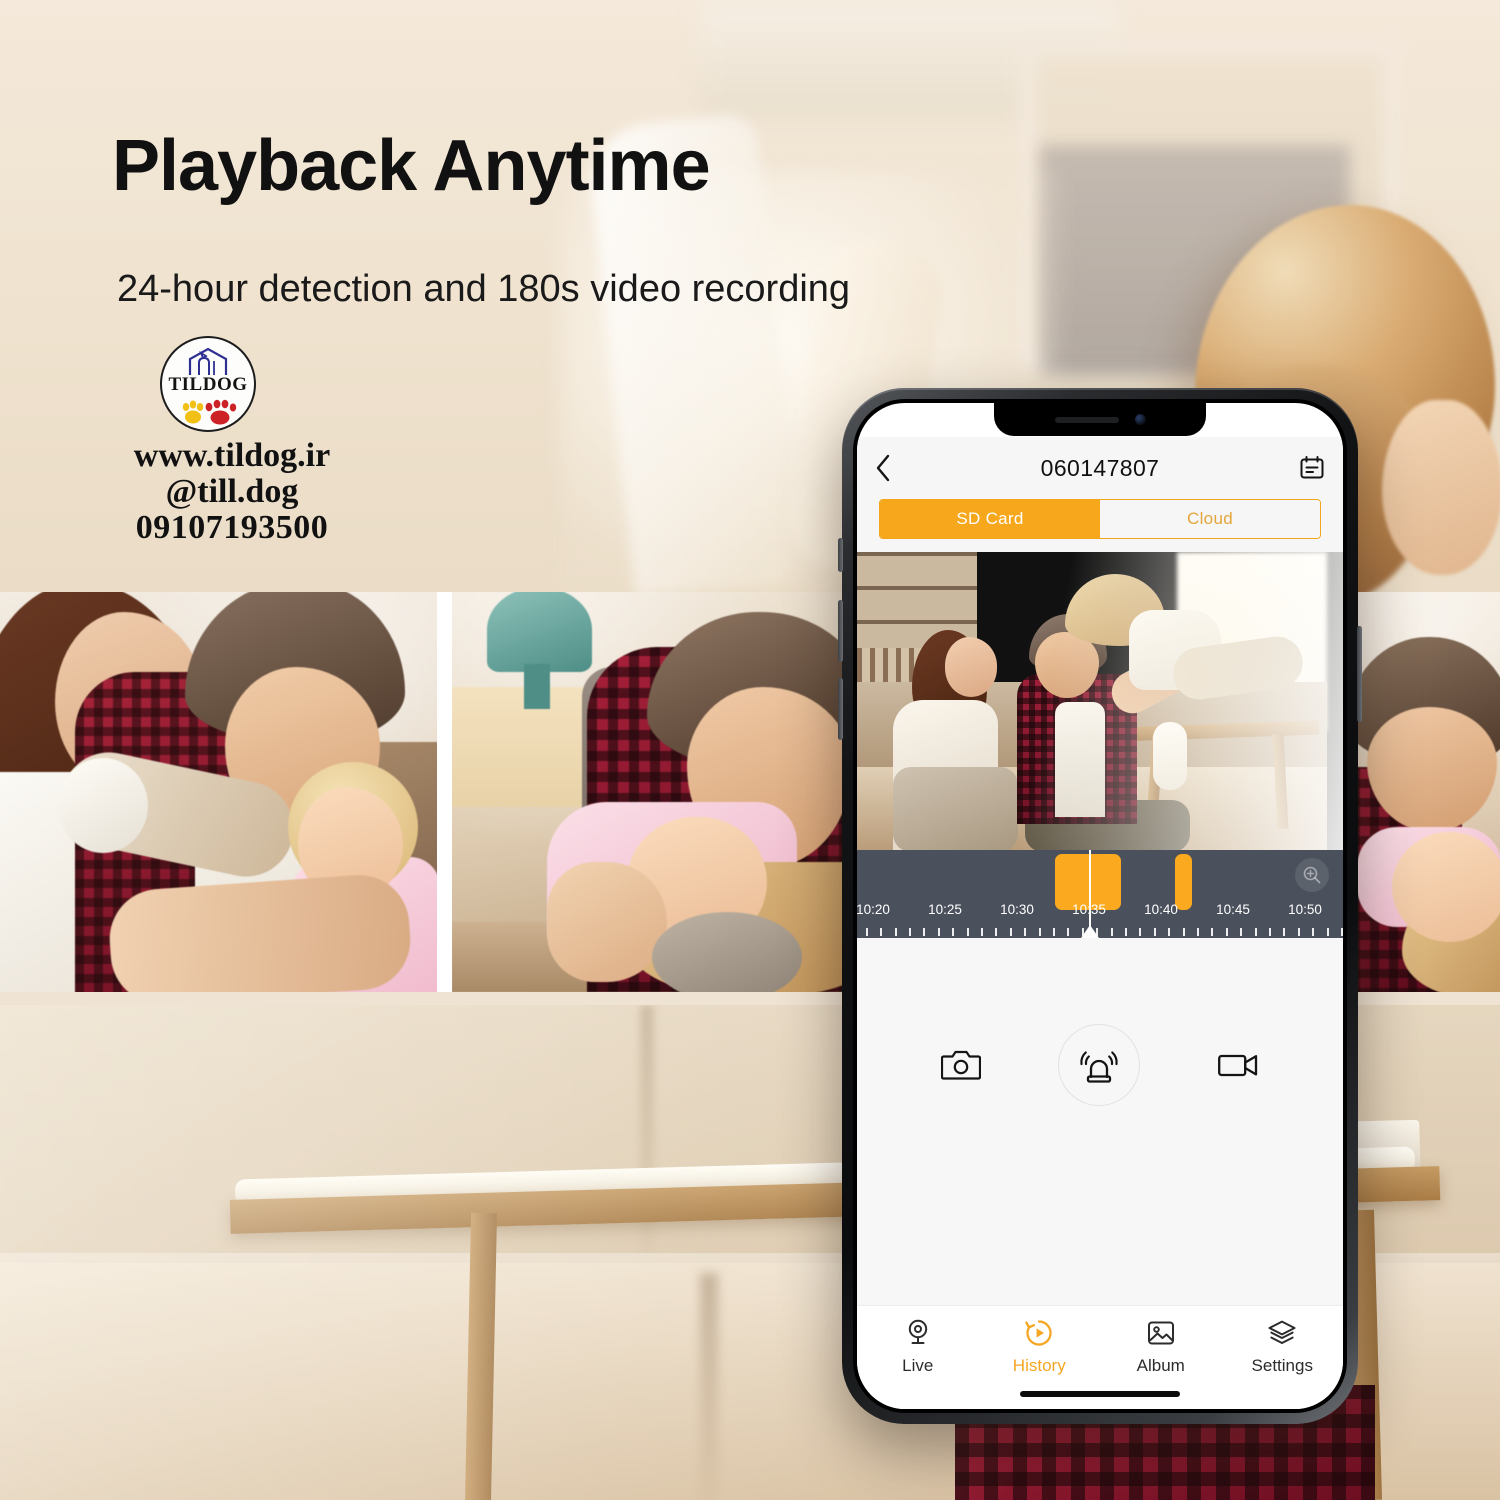  Describe the element at coordinates (1233, 909) in the screenshot. I see `timeline-tick-label: 10:45` at that location.